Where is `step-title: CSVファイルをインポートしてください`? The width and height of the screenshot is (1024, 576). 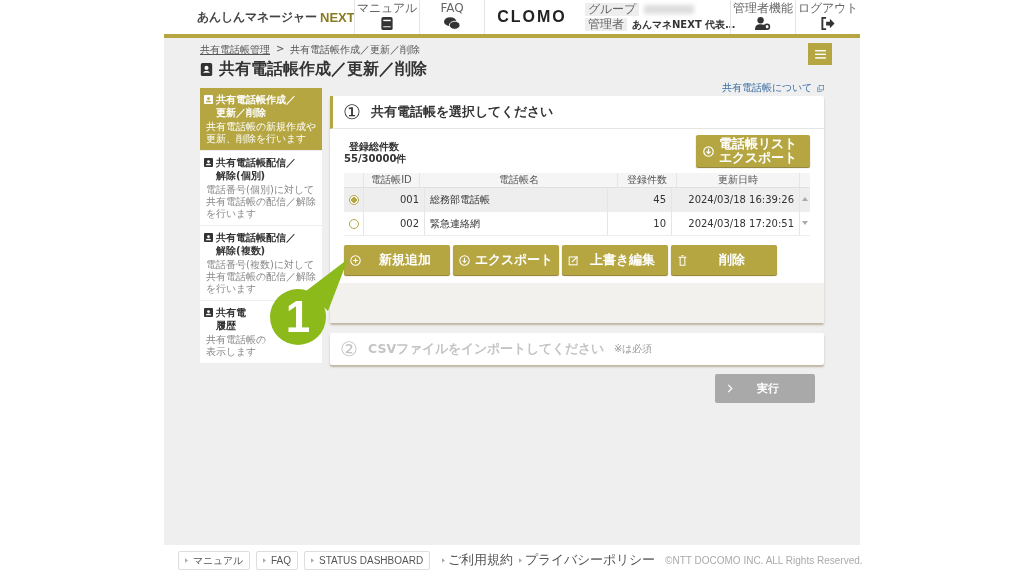
step-title: CSVファイルをインポートしてください is located at coordinates (486, 349).